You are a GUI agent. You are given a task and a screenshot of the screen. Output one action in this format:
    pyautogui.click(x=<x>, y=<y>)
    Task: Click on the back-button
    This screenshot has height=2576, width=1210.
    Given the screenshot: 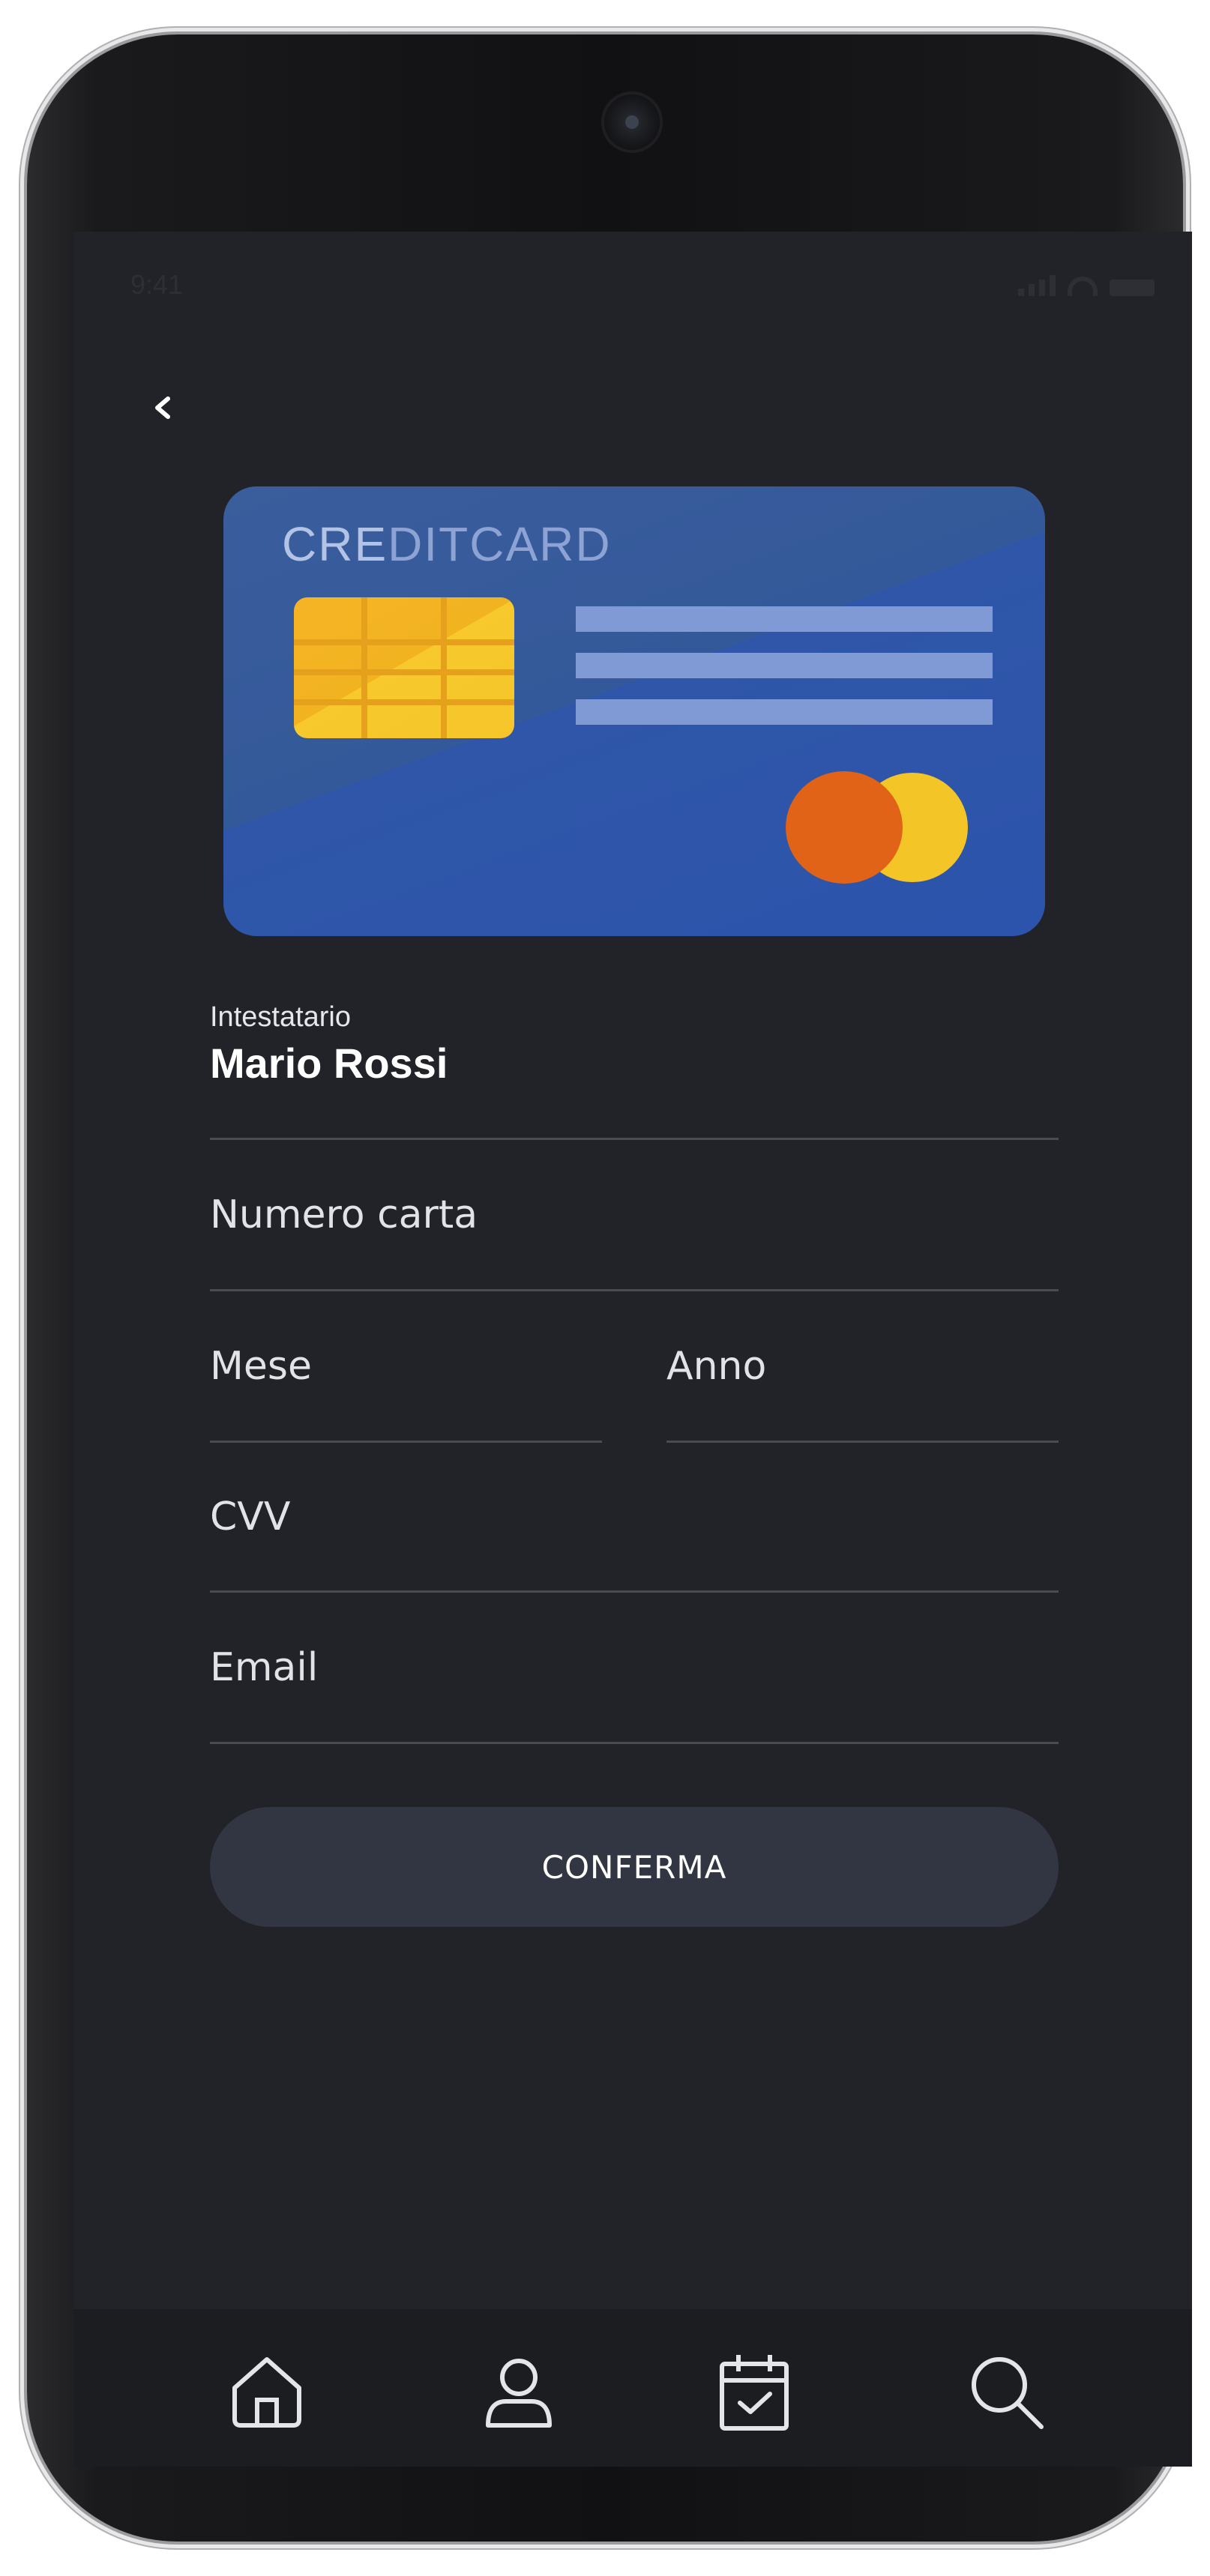 What is the action you would take?
    pyautogui.click(x=163, y=408)
    